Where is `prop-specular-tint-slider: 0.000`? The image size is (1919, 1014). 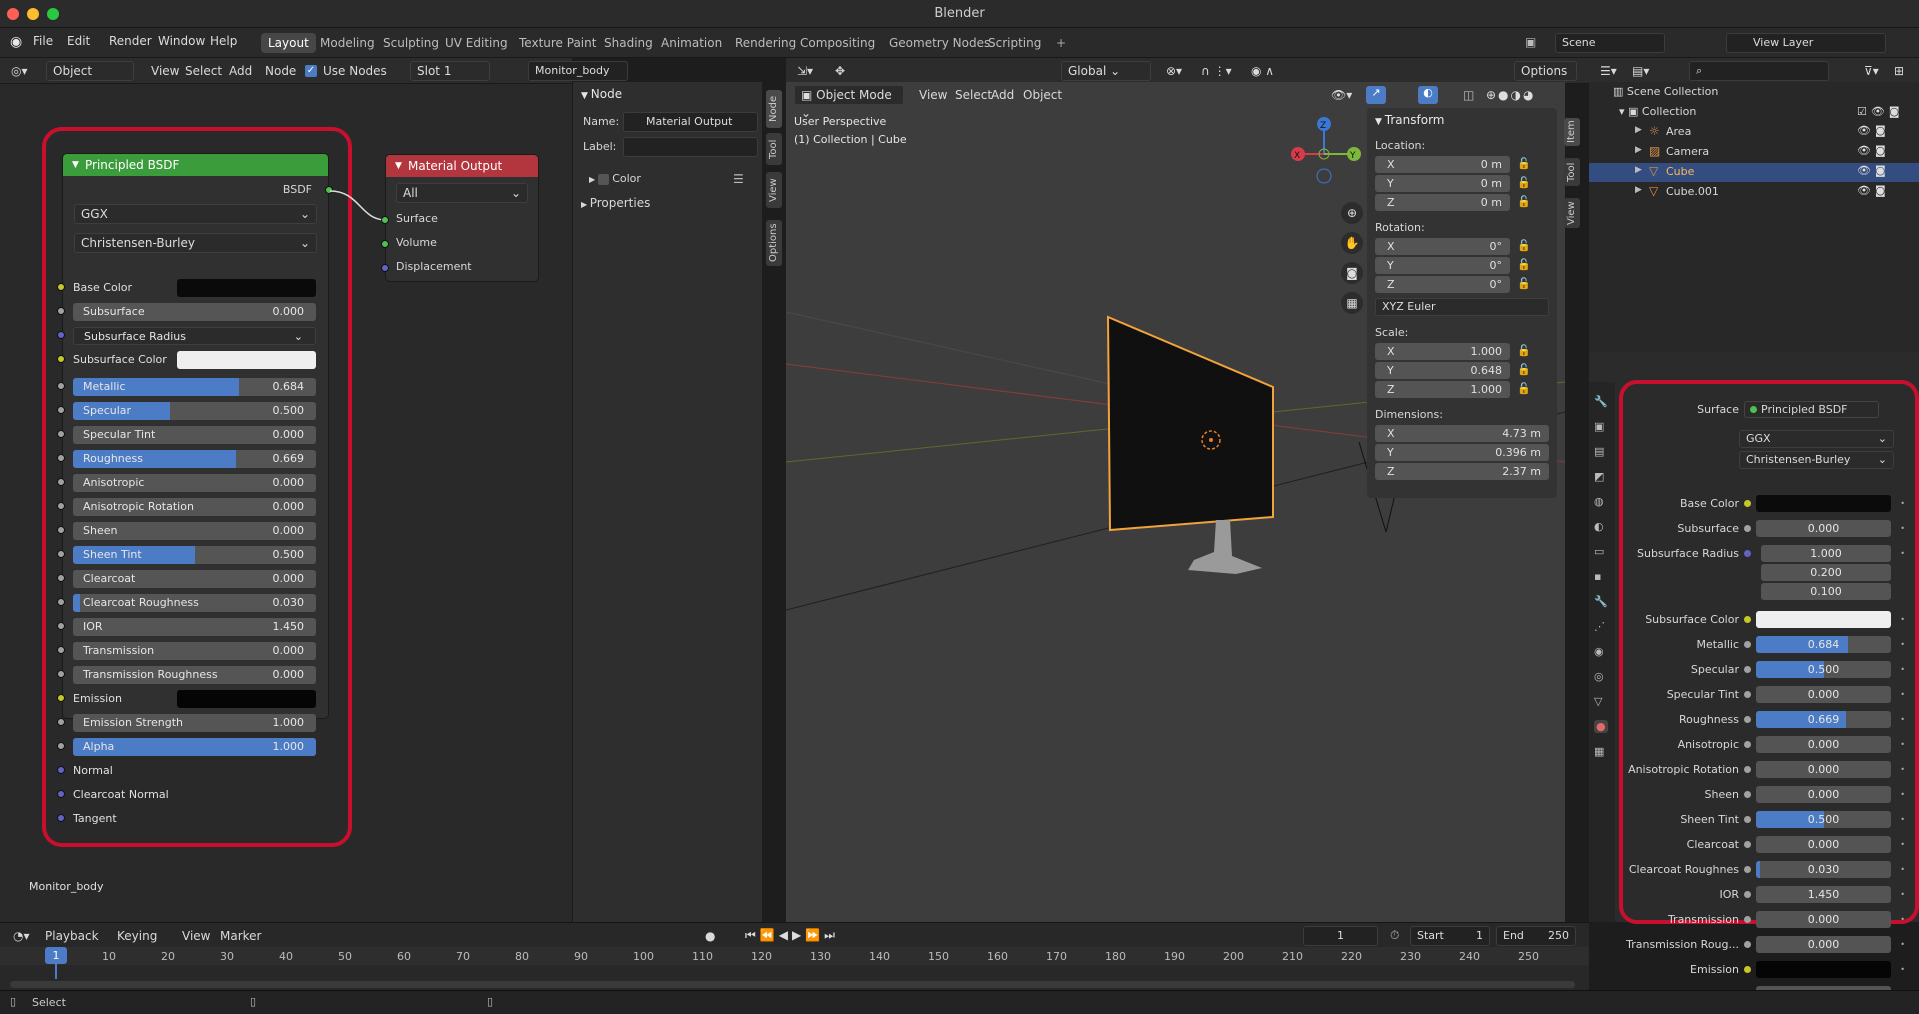
prop-specular-tint-slider: 0.000 is located at coordinates (1823, 694).